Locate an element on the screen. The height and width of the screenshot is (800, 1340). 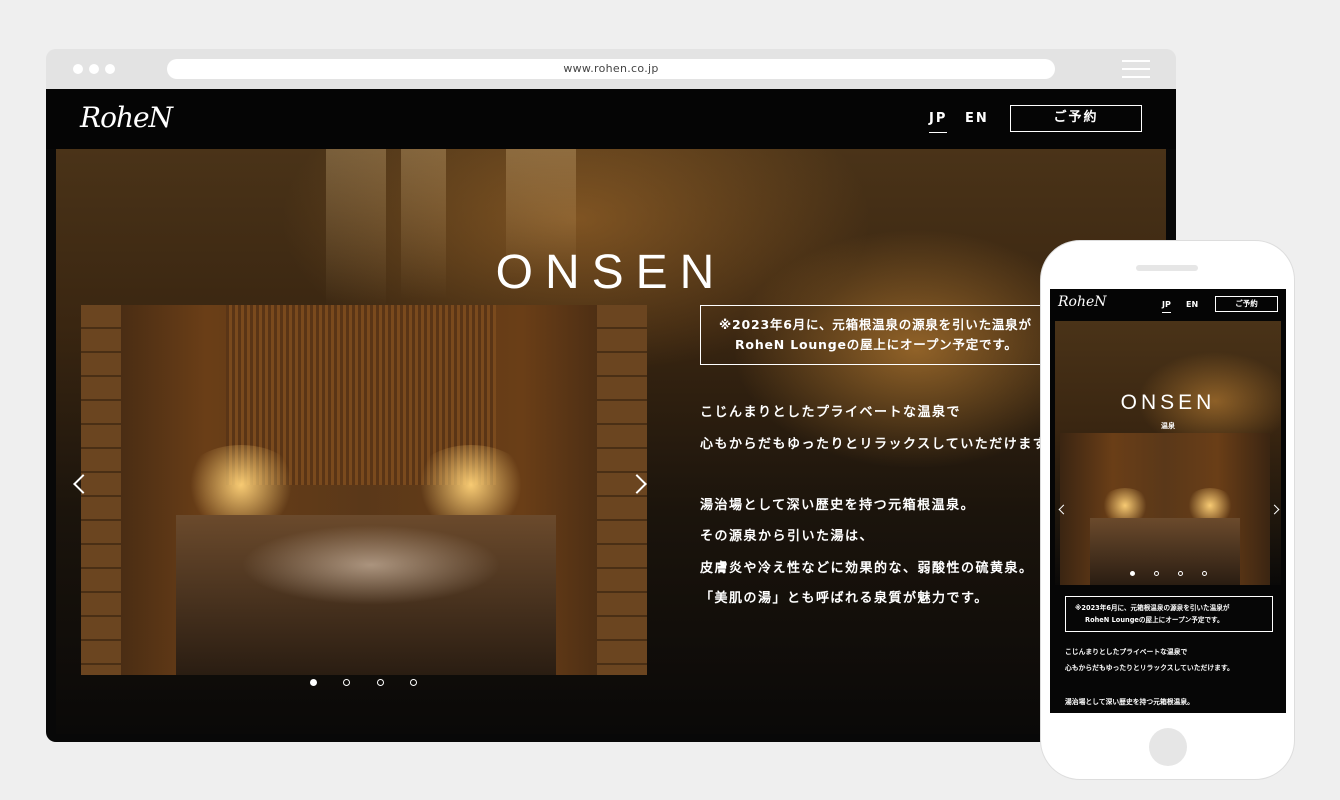
browser-toolbar: www.rohen.co.jp is located at coordinates (611, 69).